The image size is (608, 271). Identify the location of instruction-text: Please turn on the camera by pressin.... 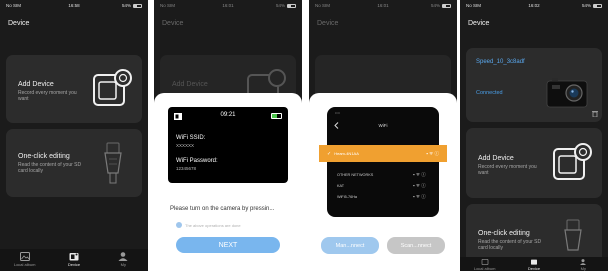
(222, 209).